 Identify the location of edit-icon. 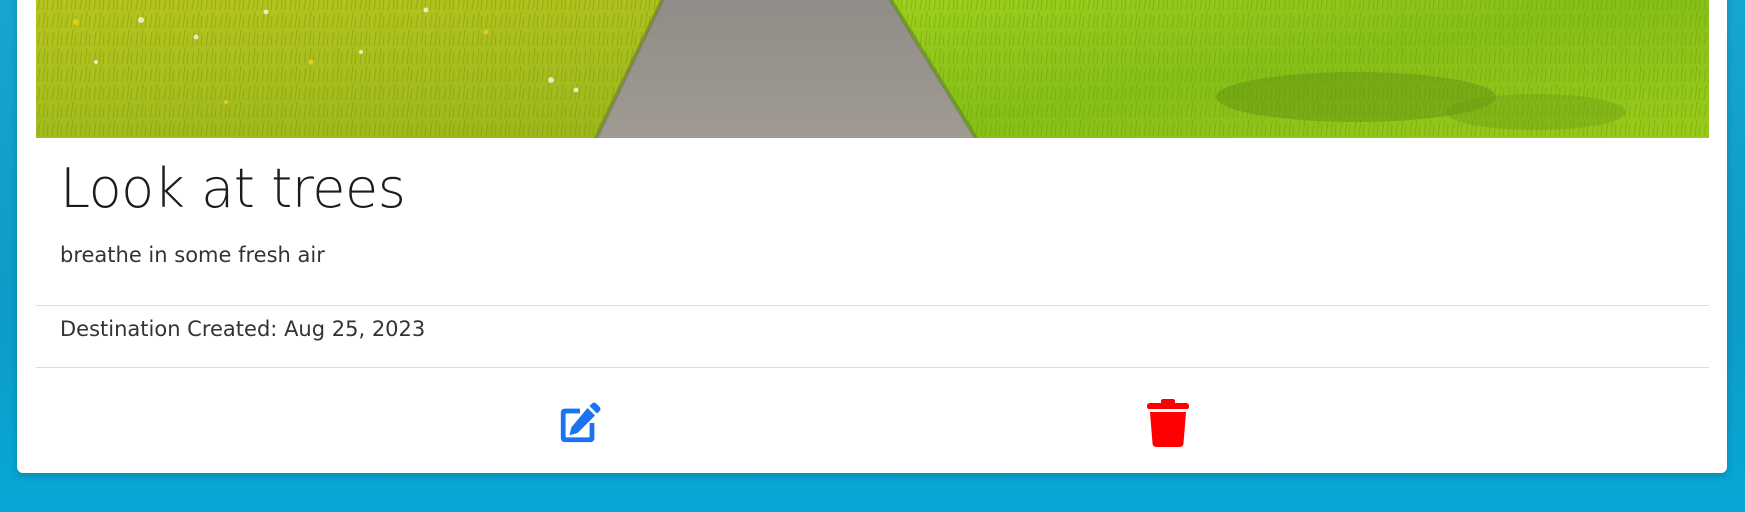
(580, 422).